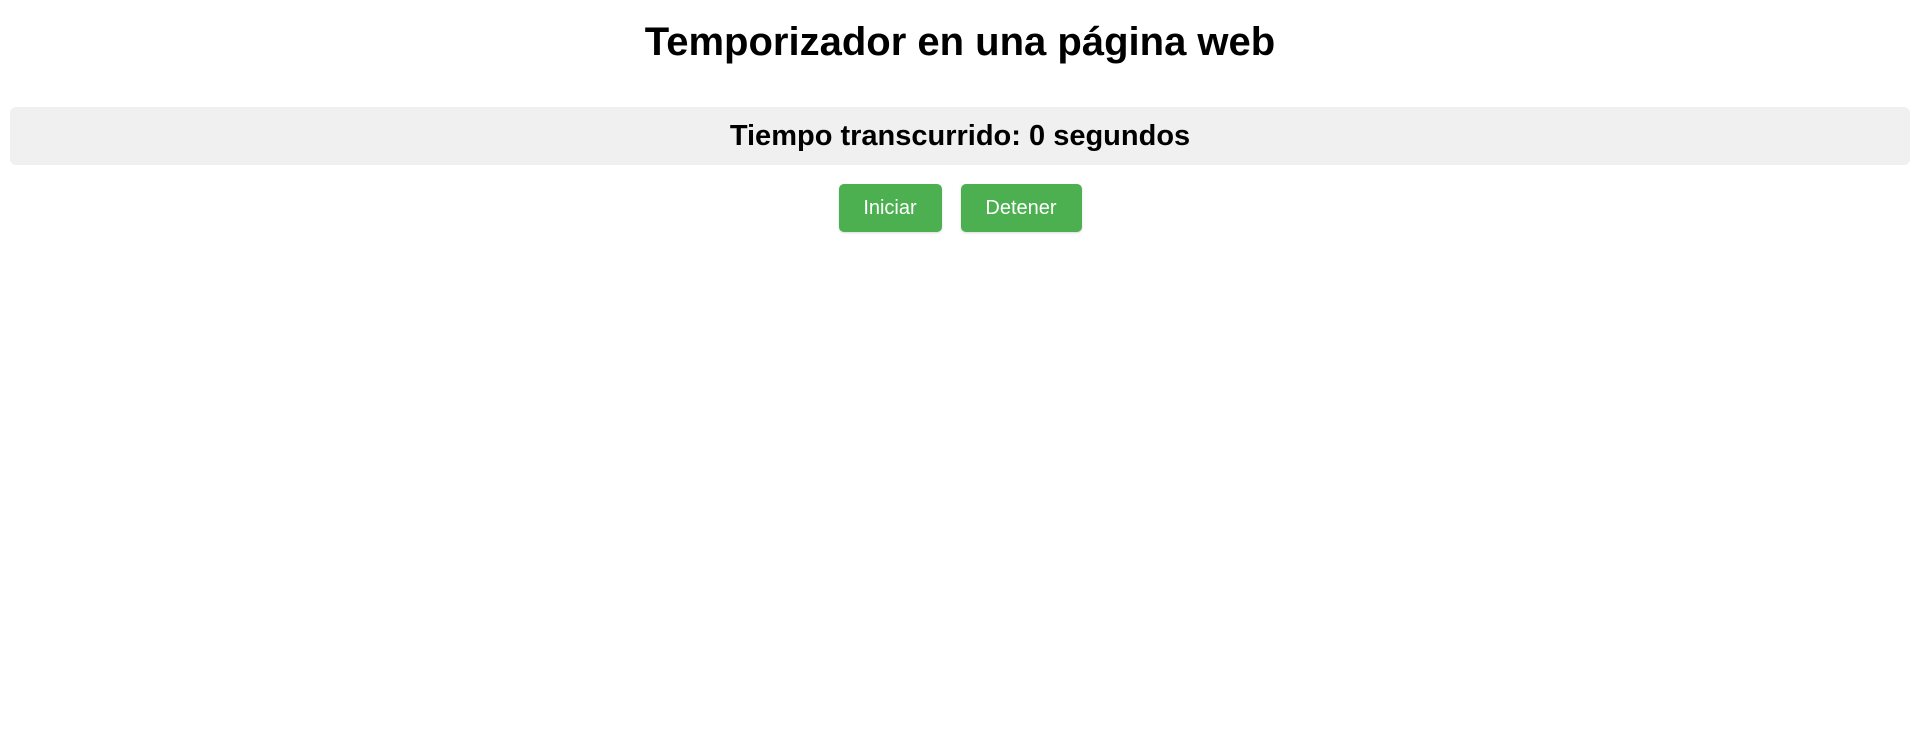  What do you see at coordinates (1122, 135) in the screenshot?
I see `timer-unit: segundos` at bounding box center [1122, 135].